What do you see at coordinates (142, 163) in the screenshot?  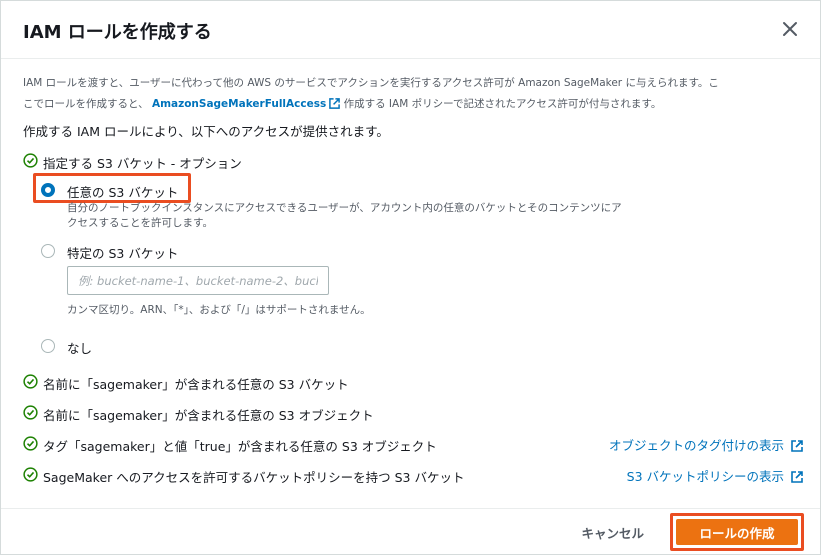 I see `s3-section-heading-text: 指定する S3 バケット - オプション` at bounding box center [142, 163].